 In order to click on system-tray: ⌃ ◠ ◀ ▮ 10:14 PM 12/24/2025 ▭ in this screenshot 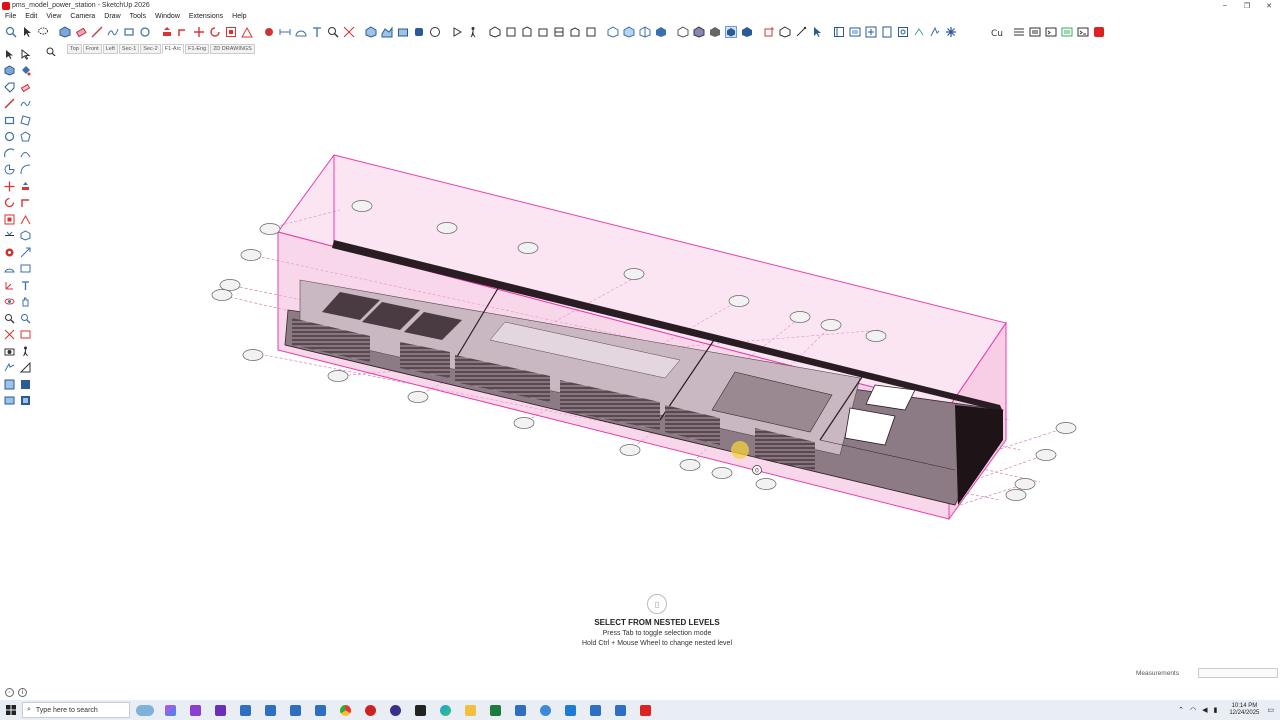, I will do `click(1229, 710)`.